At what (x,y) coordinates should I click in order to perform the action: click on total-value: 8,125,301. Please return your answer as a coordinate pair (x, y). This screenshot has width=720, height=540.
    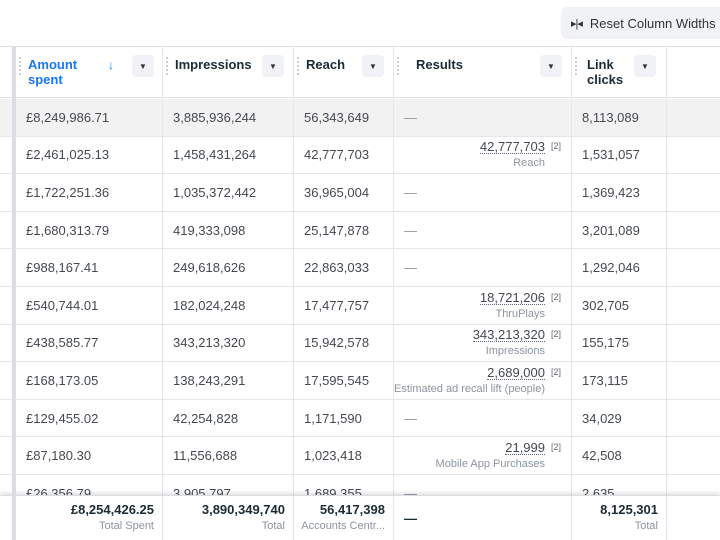
    Looking at the image, I should click on (629, 509).